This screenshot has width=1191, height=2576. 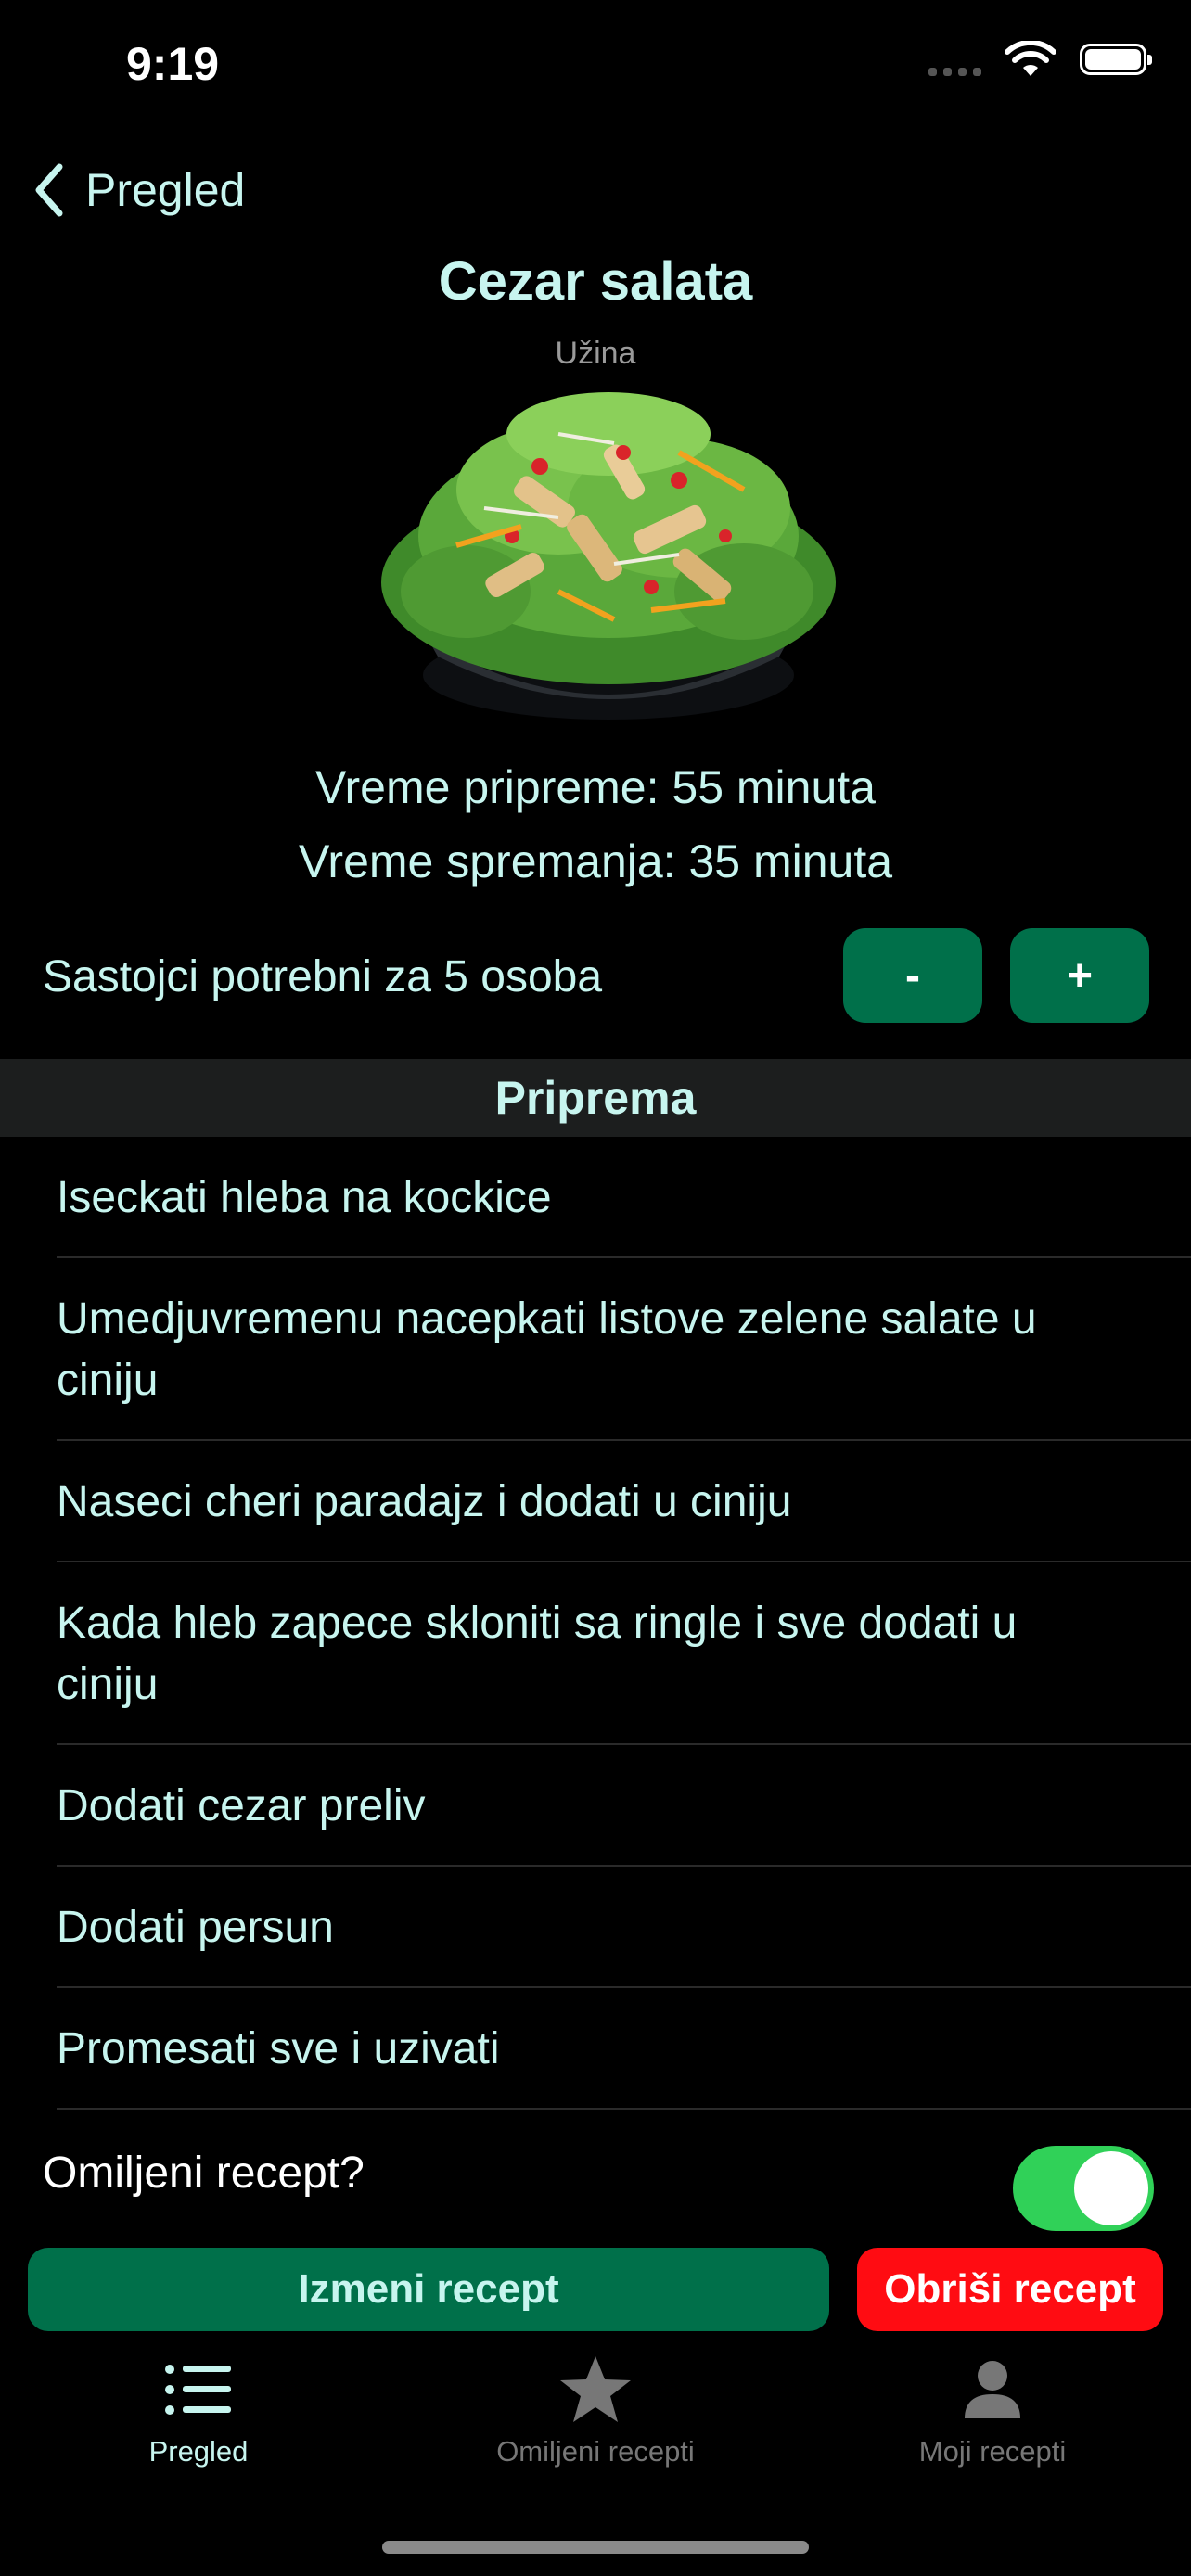 I want to click on recipe-category: Užina, so click(x=595, y=353).